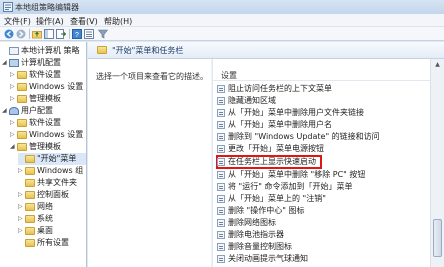 This screenshot has height=267, width=444. What do you see at coordinates (17, 21) in the screenshot?
I see `menu-file: 文件(F)` at bounding box center [17, 21].